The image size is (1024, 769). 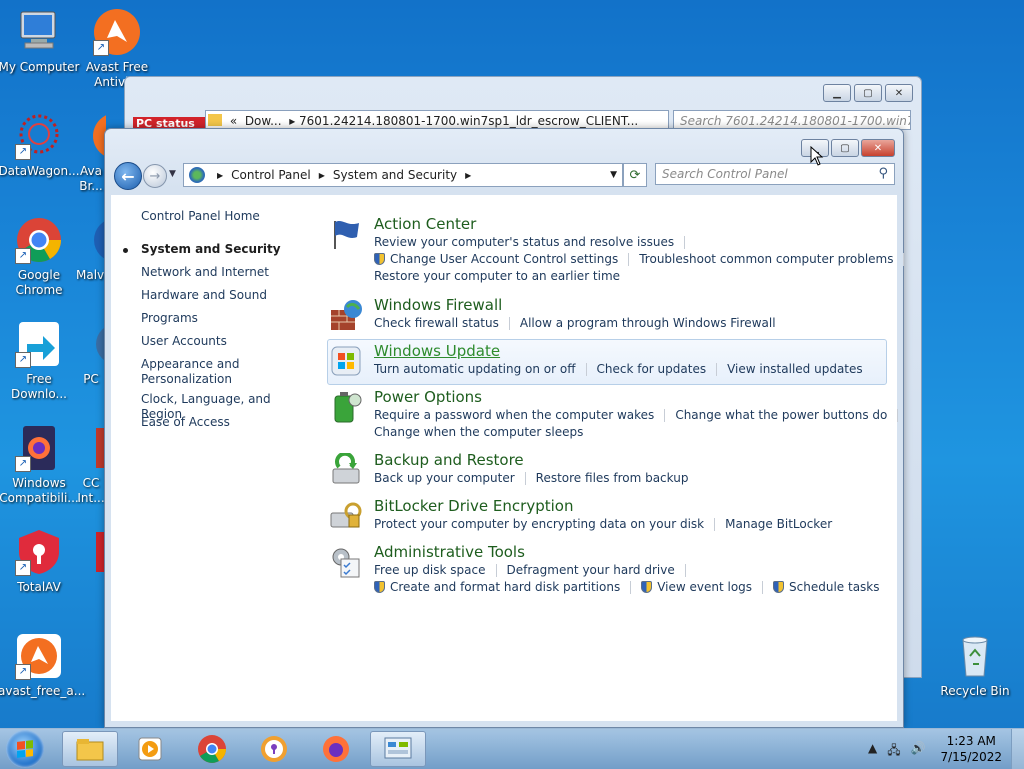 What do you see at coordinates (185, 422) in the screenshot?
I see `nav-ease-of-access: Ease of Access` at bounding box center [185, 422].